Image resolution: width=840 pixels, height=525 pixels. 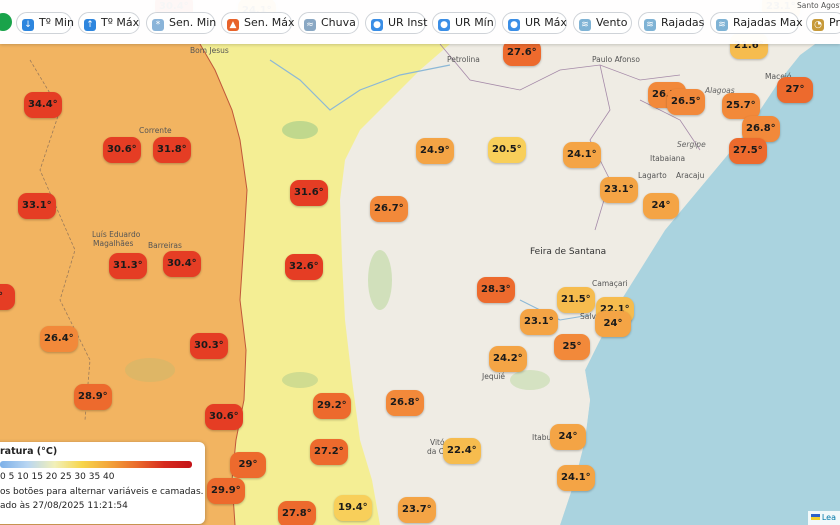 I want to click on temperature-marker: 27.2°, so click(x=329, y=452).